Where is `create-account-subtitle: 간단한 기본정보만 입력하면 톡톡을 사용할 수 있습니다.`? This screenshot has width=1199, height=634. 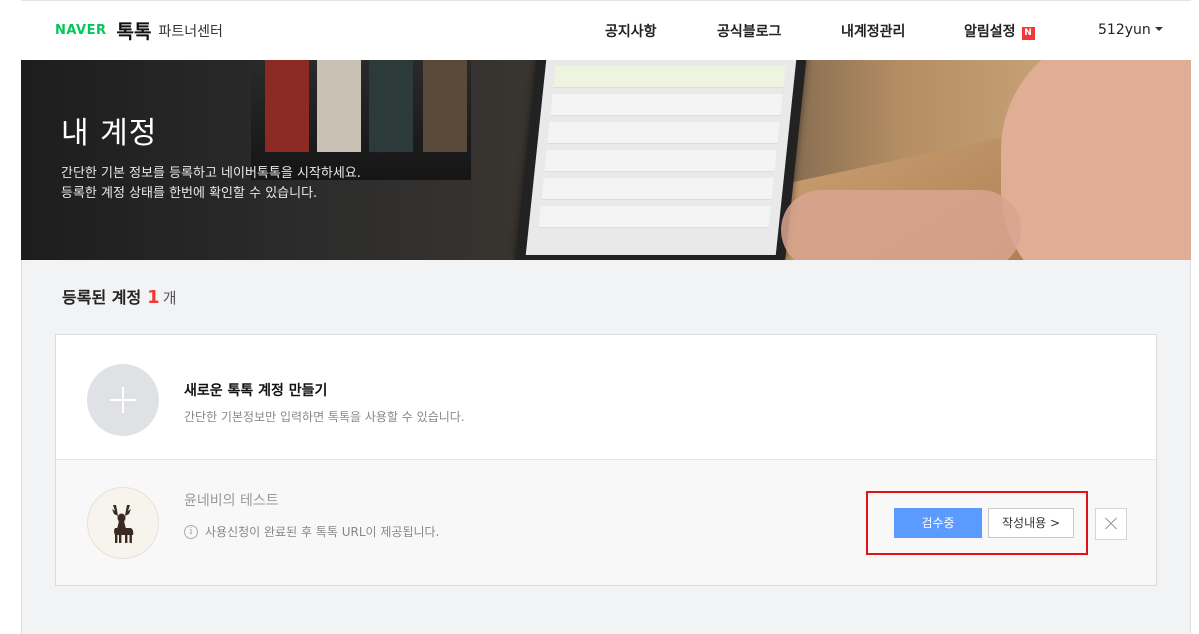 create-account-subtitle: 간단한 기본정보만 입력하면 톡톡을 사용할 수 있습니다. is located at coordinates (324, 417).